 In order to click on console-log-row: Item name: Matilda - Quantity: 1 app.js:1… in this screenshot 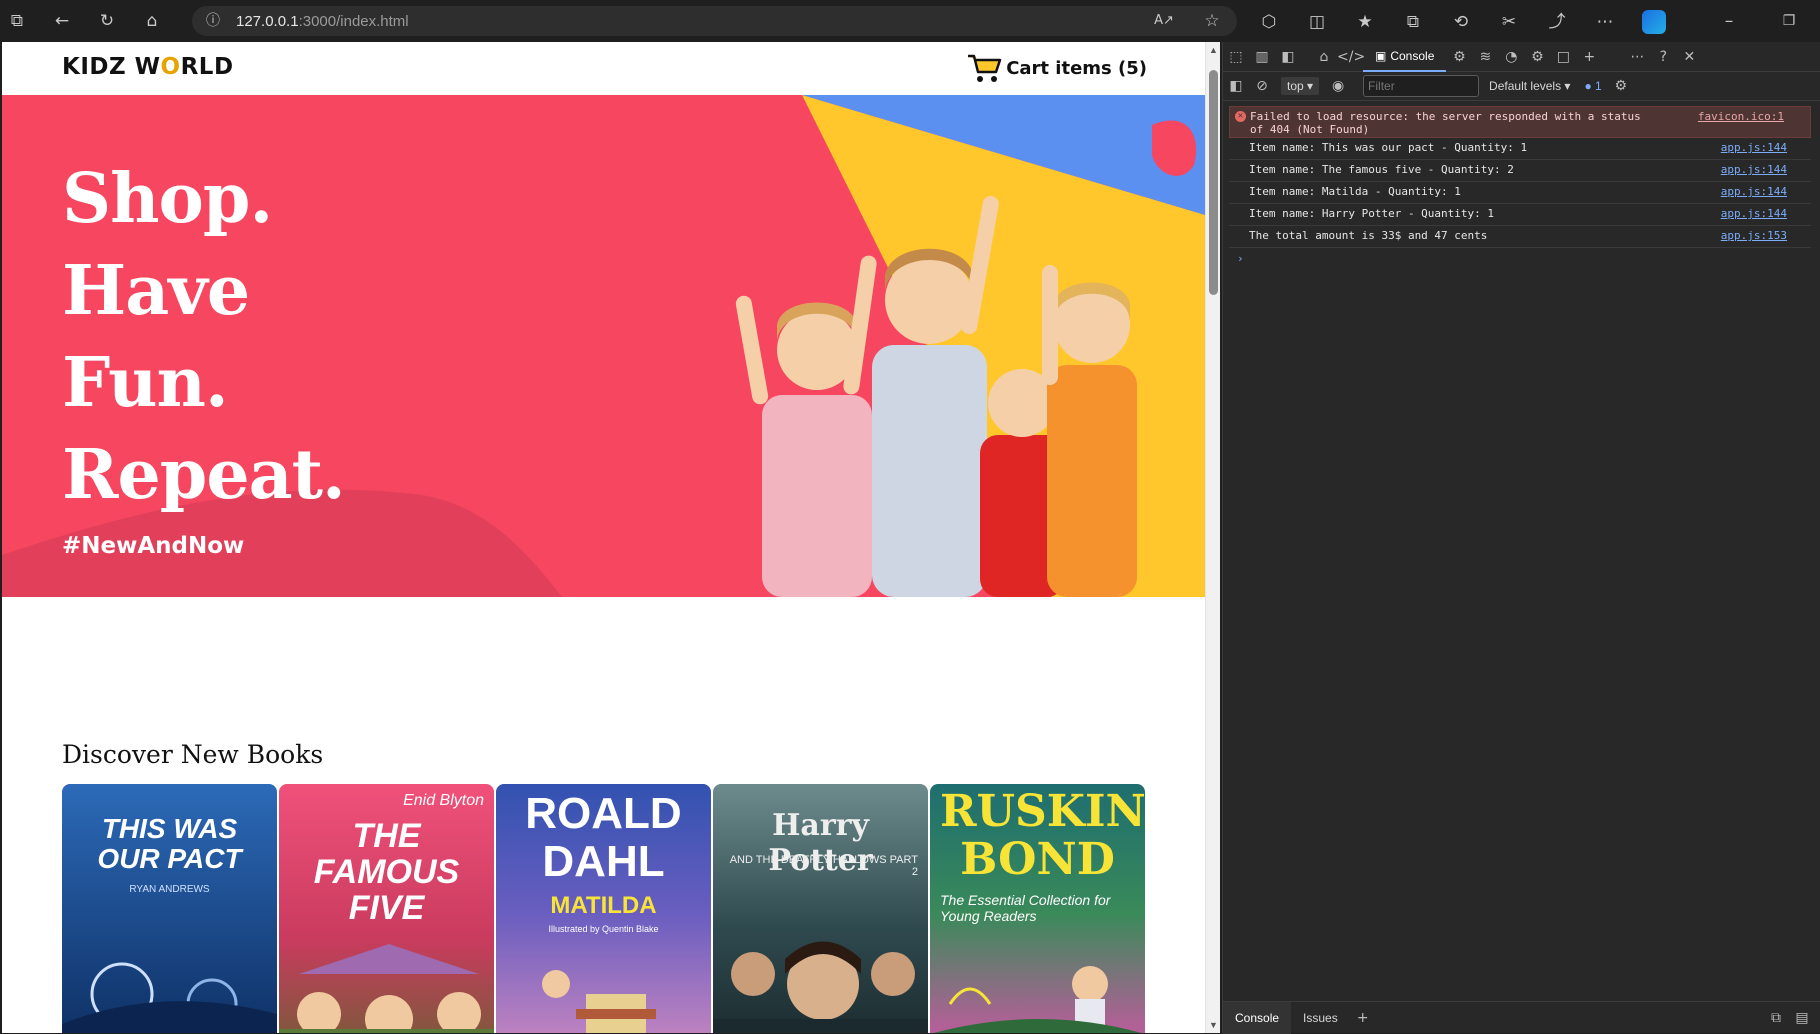, I will do `click(1520, 193)`.